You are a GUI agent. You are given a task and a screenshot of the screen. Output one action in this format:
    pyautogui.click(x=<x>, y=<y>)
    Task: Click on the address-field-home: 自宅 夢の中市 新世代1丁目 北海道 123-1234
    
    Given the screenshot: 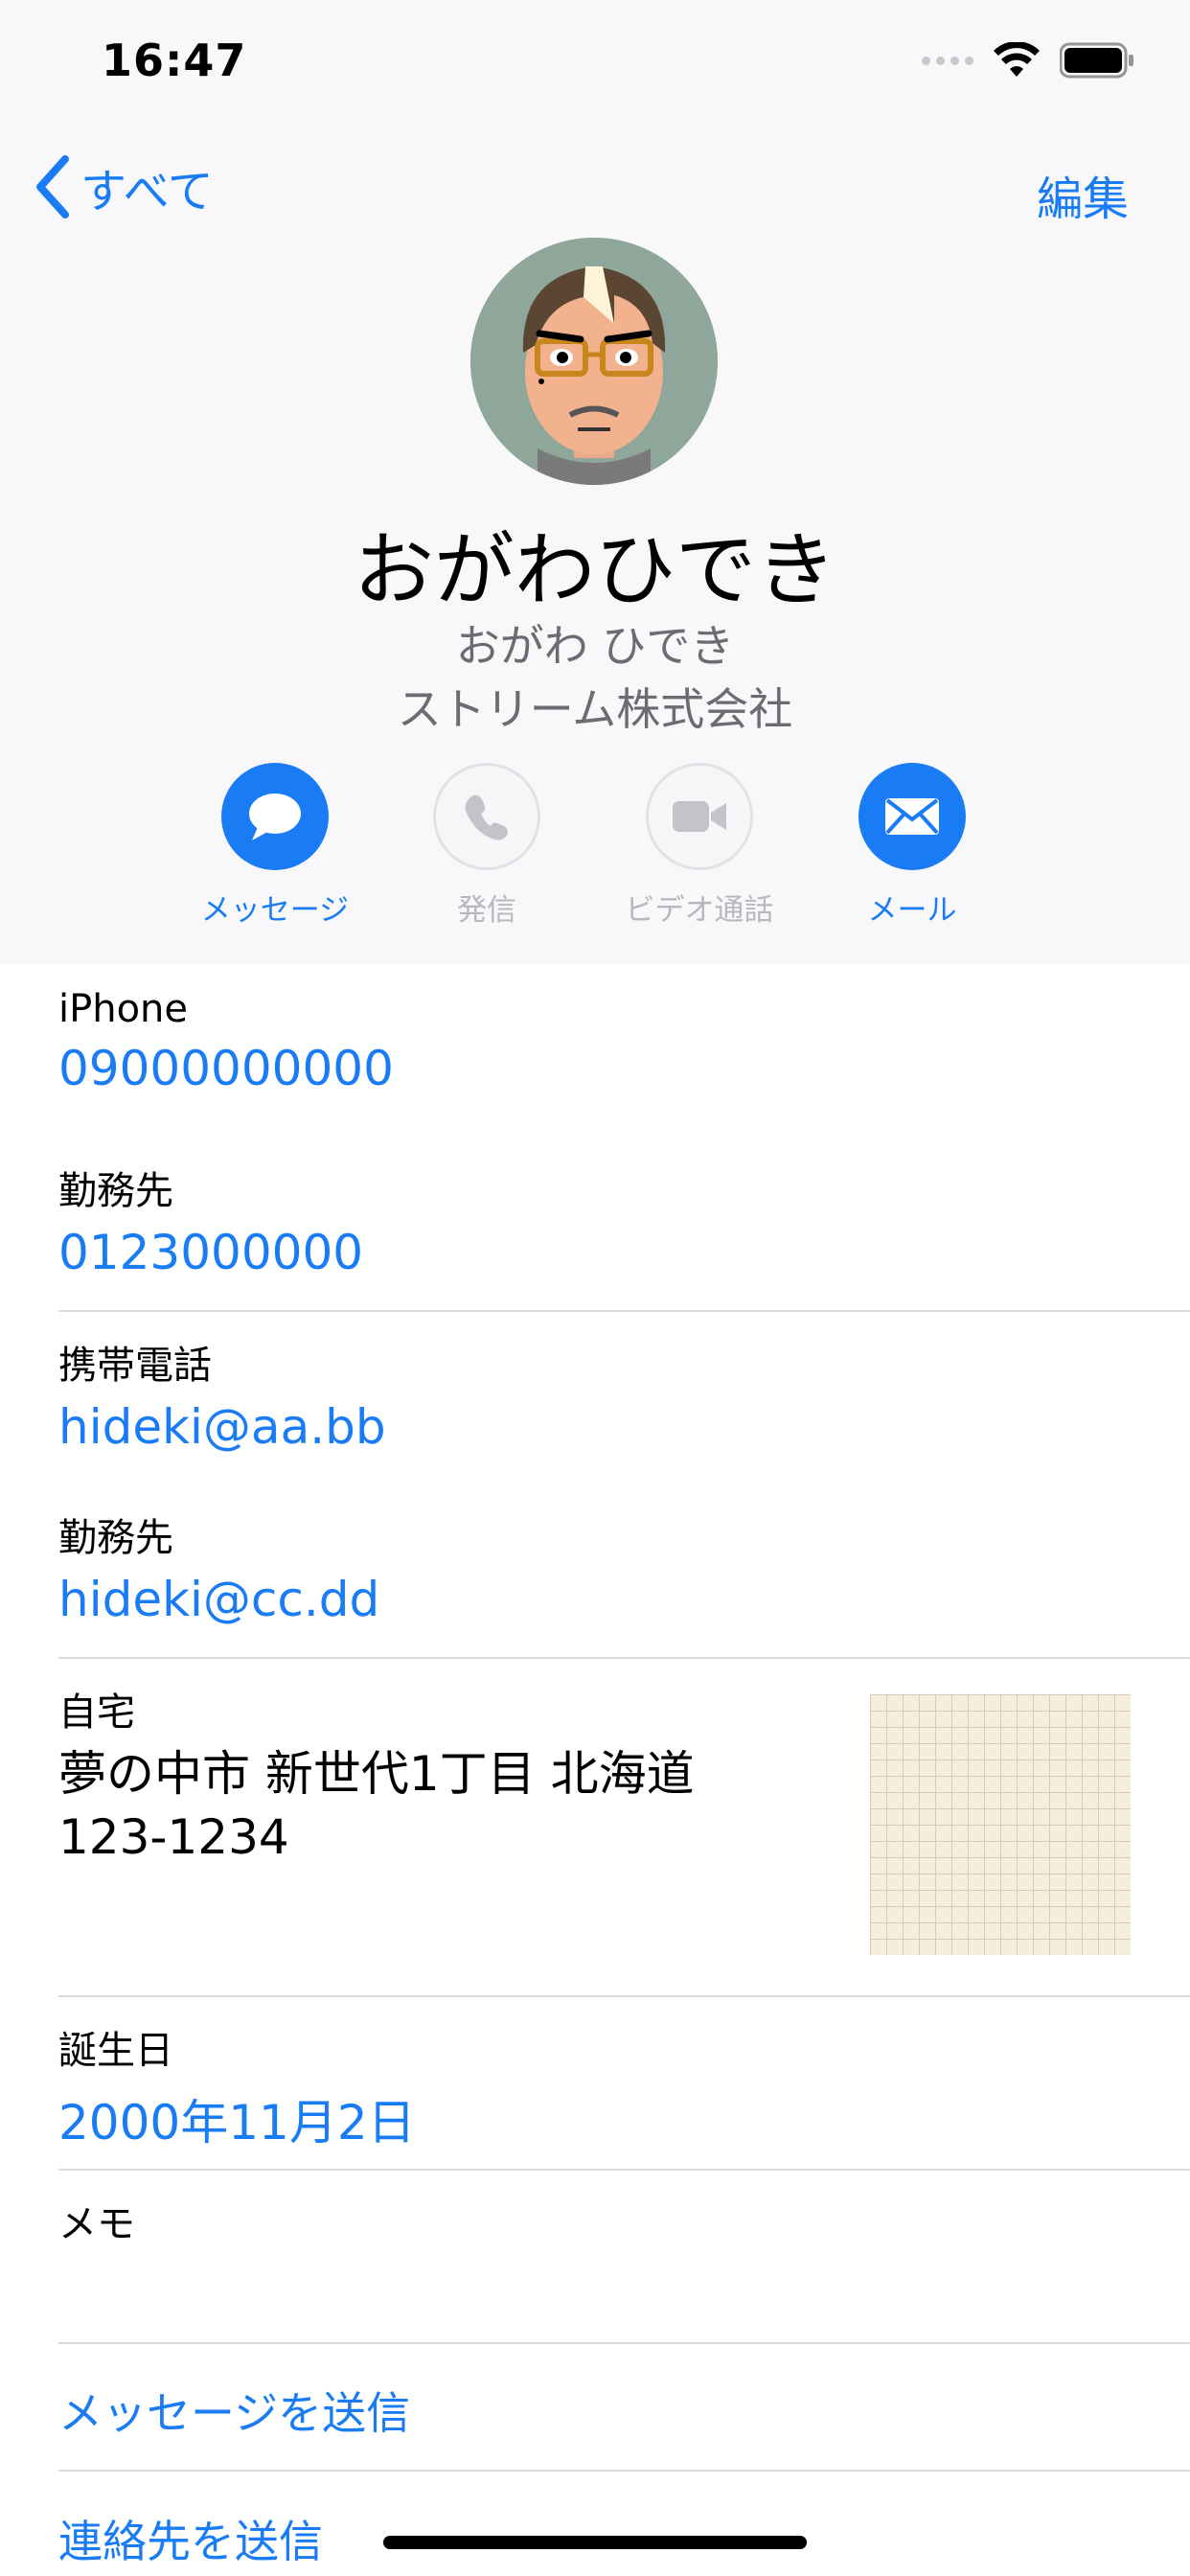 What is the action you would take?
    pyautogui.click(x=377, y=1775)
    